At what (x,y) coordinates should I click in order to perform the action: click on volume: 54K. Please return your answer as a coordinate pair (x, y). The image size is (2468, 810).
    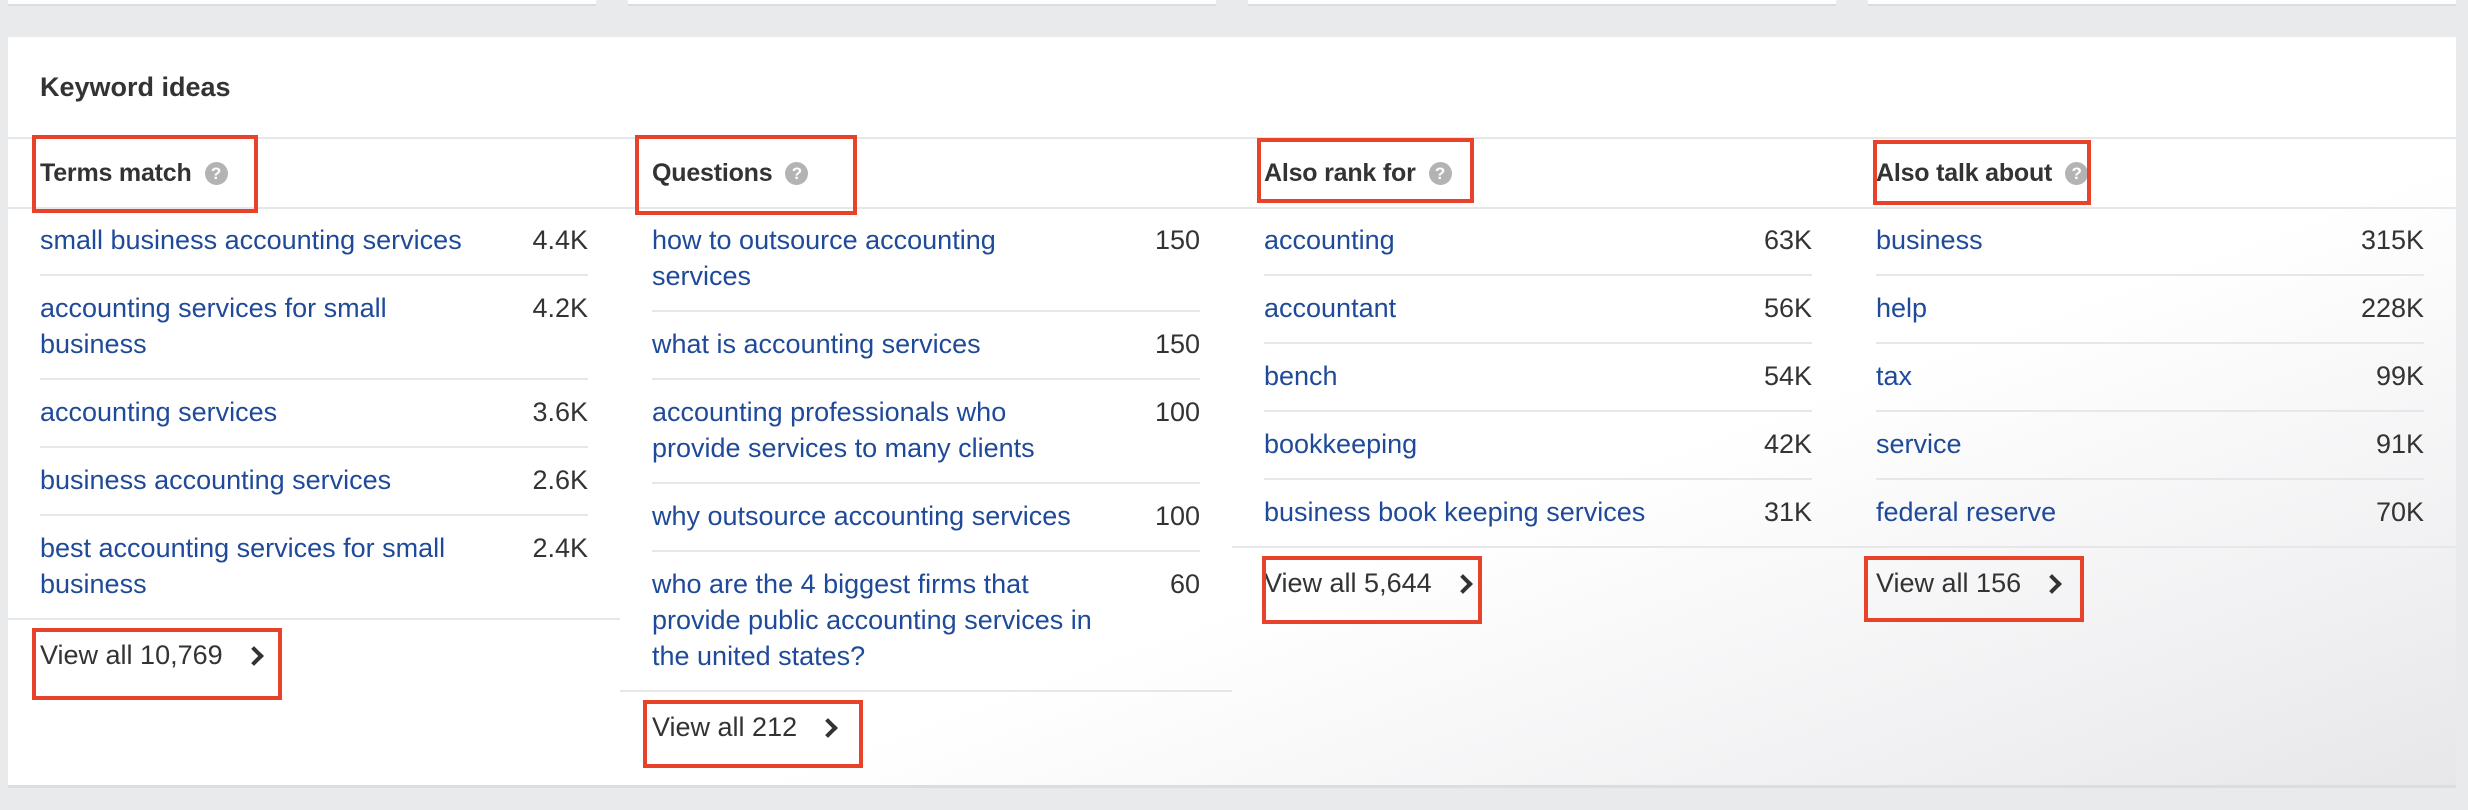
    Looking at the image, I should click on (1787, 376).